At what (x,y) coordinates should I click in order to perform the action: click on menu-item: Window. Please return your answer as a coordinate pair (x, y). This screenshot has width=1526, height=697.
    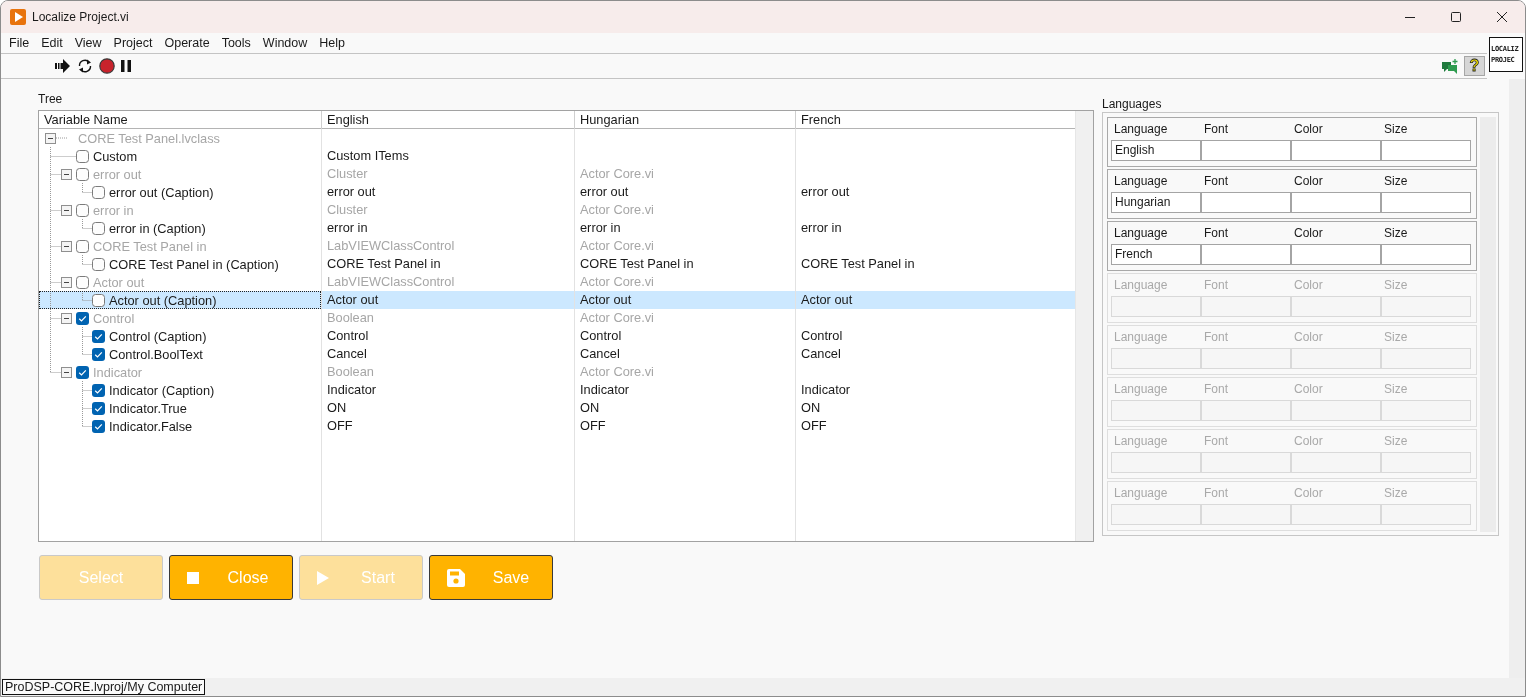
    Looking at the image, I should click on (285, 43).